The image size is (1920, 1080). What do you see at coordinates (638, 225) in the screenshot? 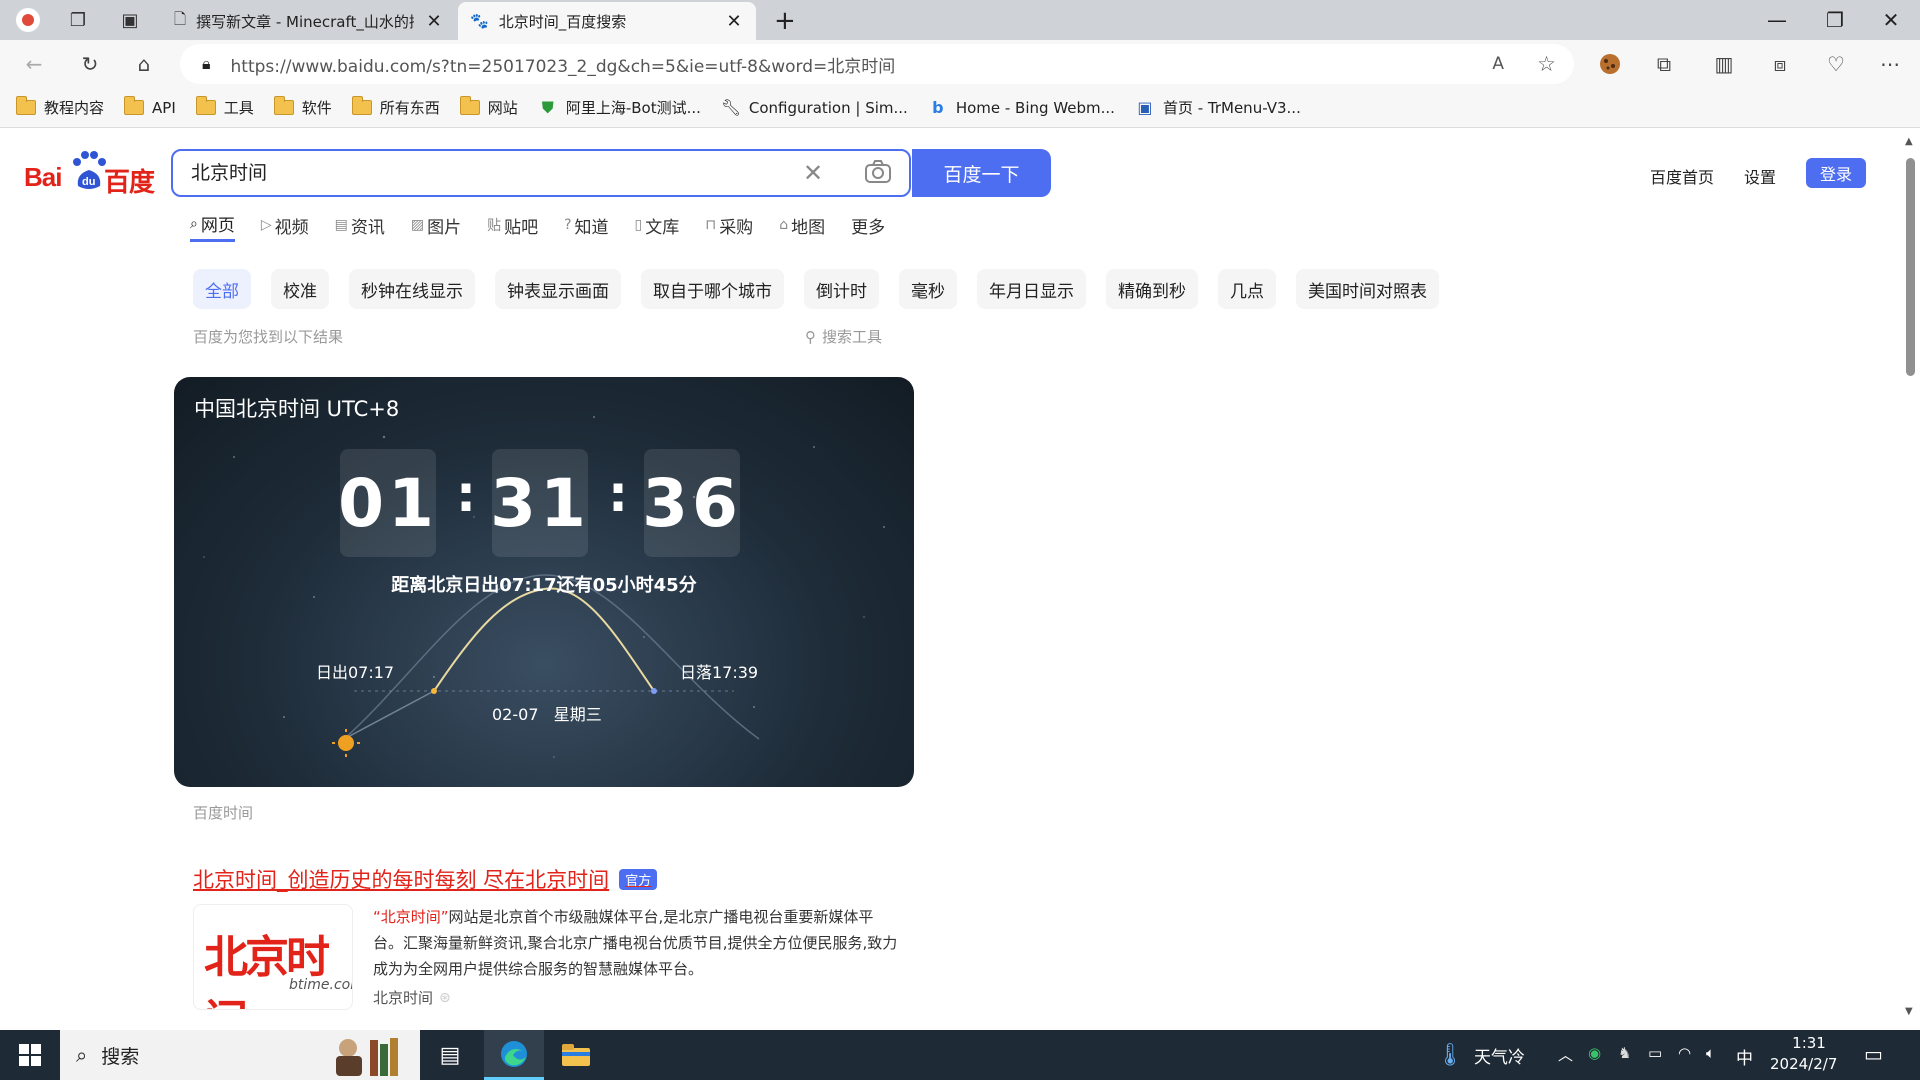
I see `doc-icon: ▯` at bounding box center [638, 225].